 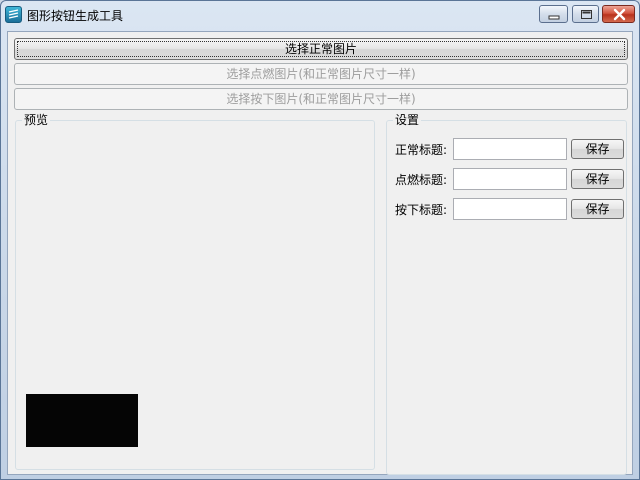 I want to click on preview-image, so click(x=82, y=420).